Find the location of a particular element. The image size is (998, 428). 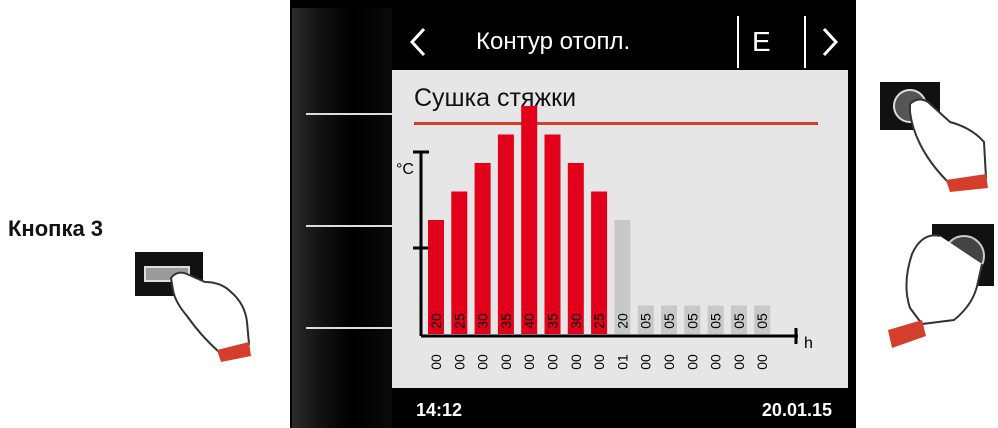

header-bar: Контур отопл. E is located at coordinates (620, 42).